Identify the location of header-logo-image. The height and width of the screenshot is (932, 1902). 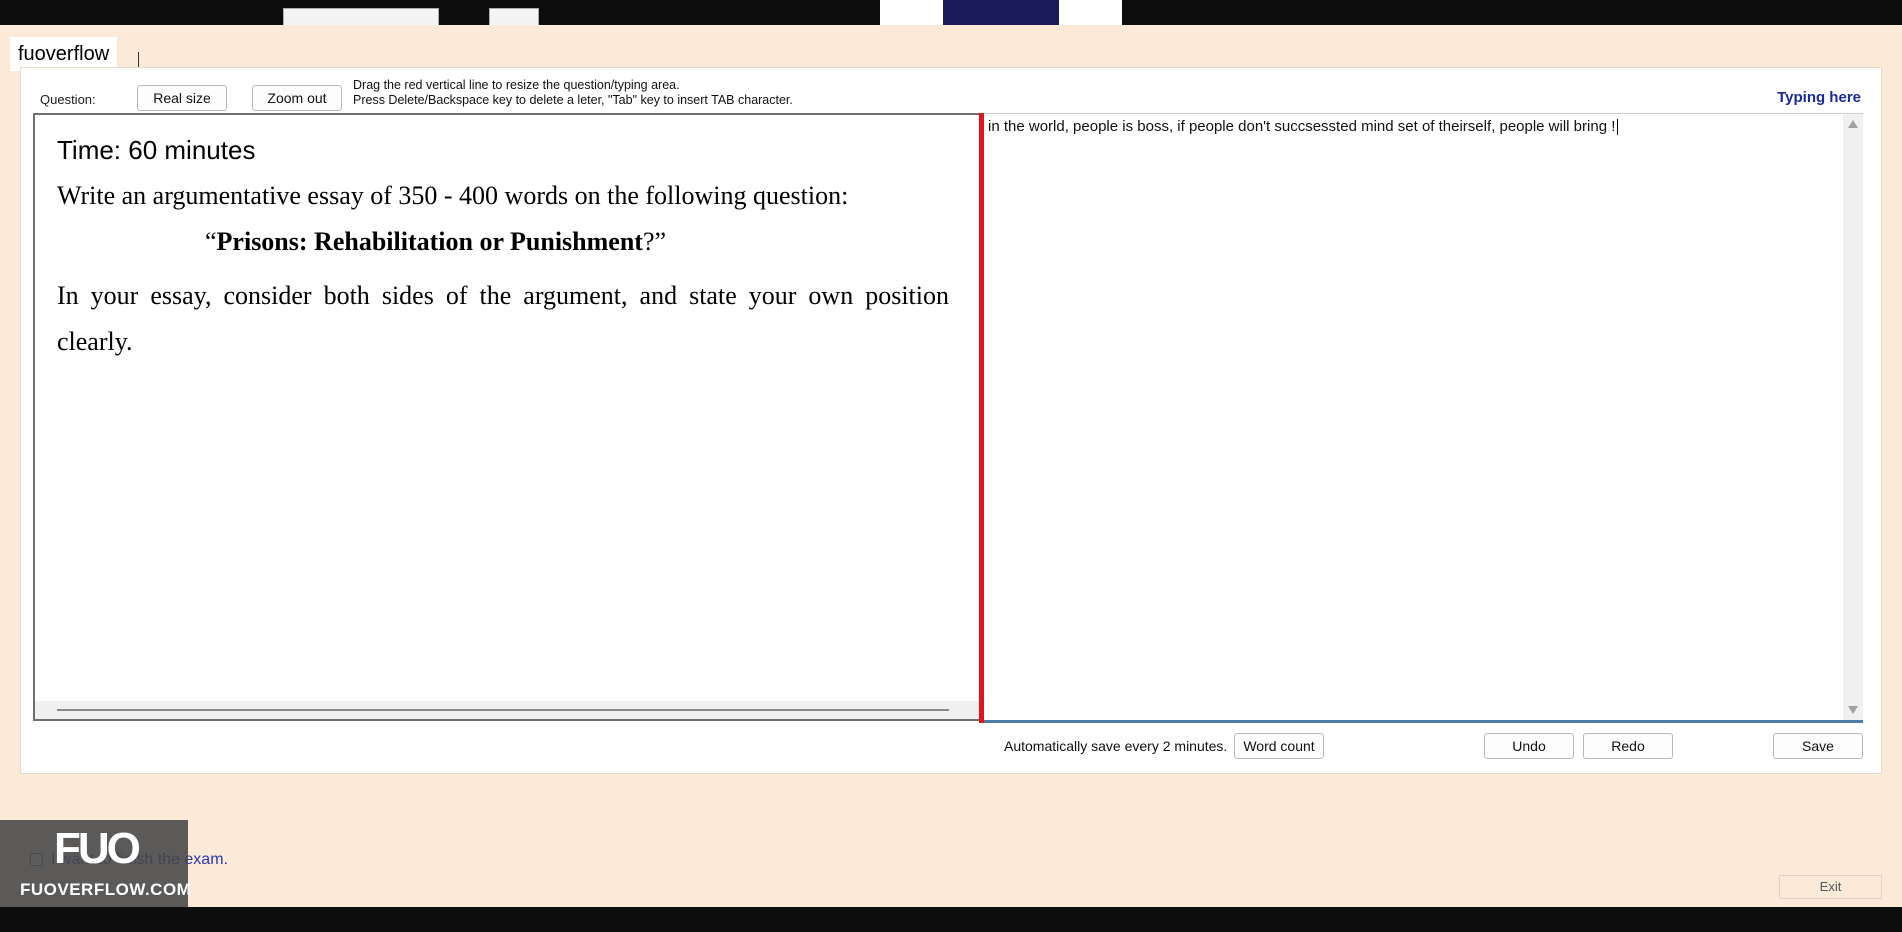
(1001, 12).